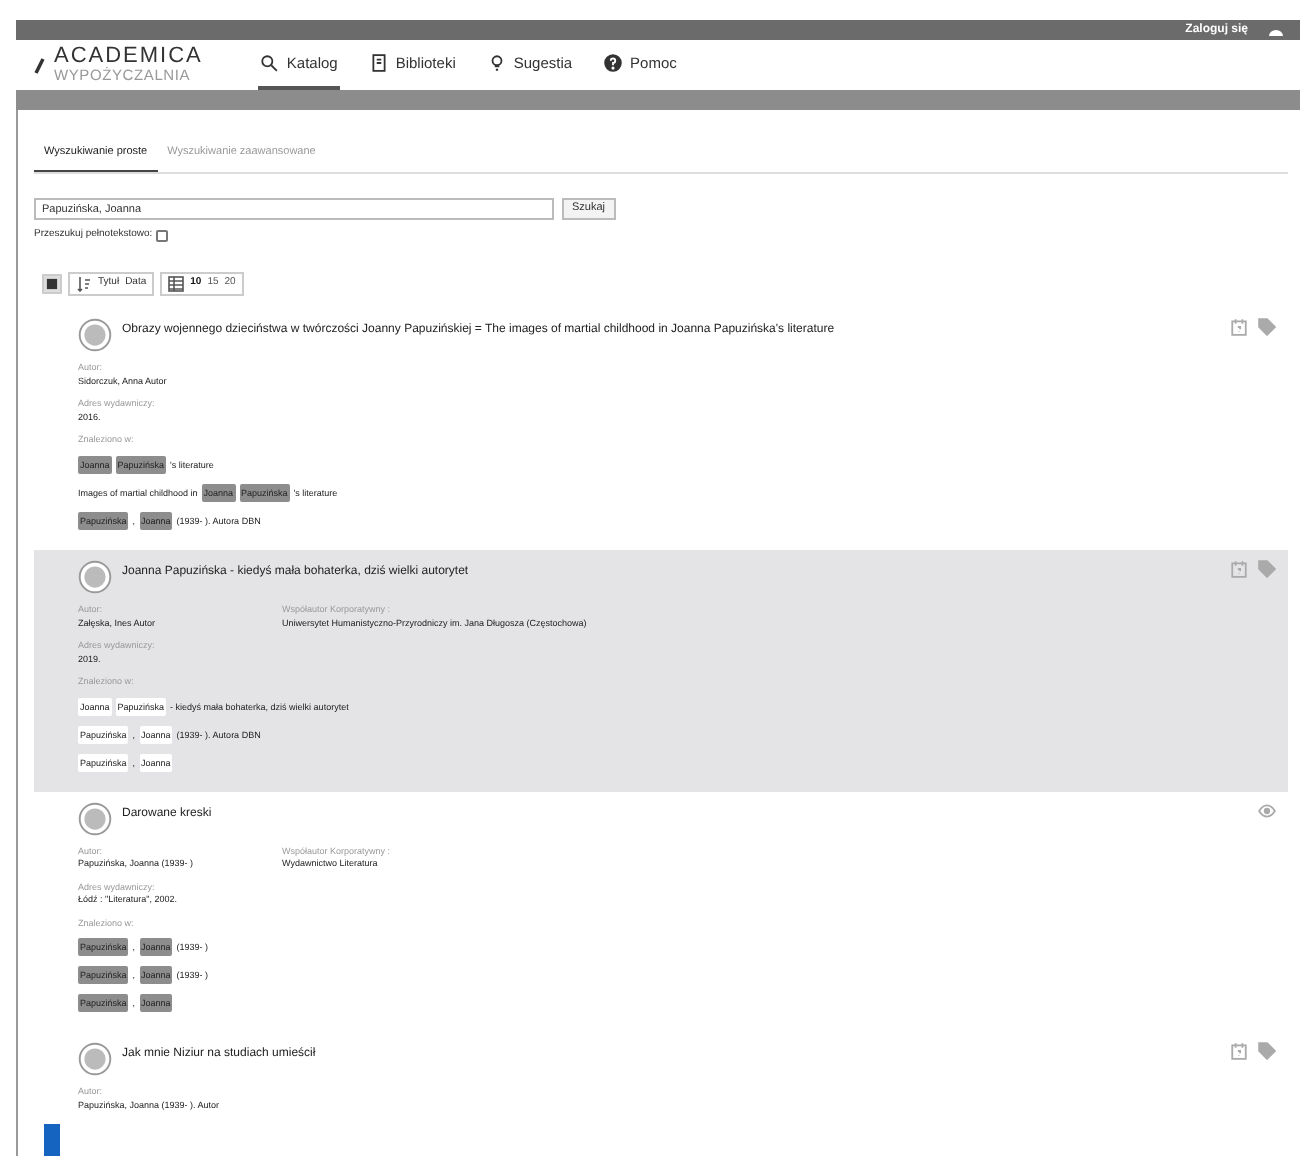 The image size is (1312, 1156). I want to click on list-view-button, so click(52, 283).